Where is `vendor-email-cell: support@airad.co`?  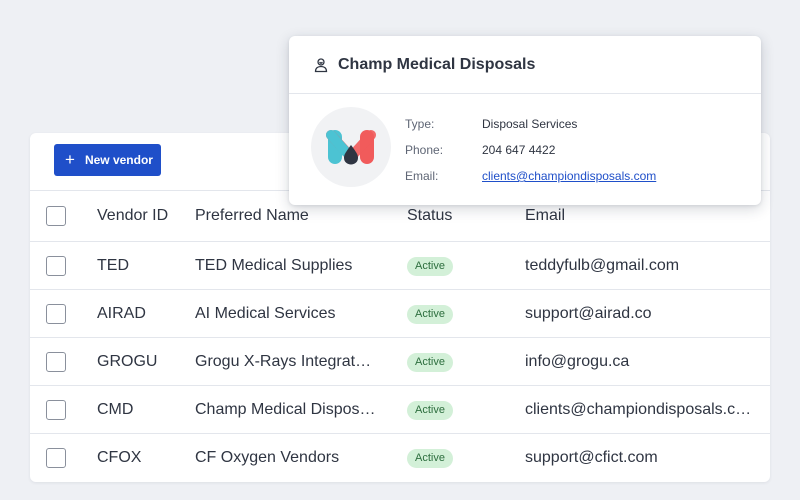
vendor-email-cell: support@airad.co is located at coordinates (588, 313).